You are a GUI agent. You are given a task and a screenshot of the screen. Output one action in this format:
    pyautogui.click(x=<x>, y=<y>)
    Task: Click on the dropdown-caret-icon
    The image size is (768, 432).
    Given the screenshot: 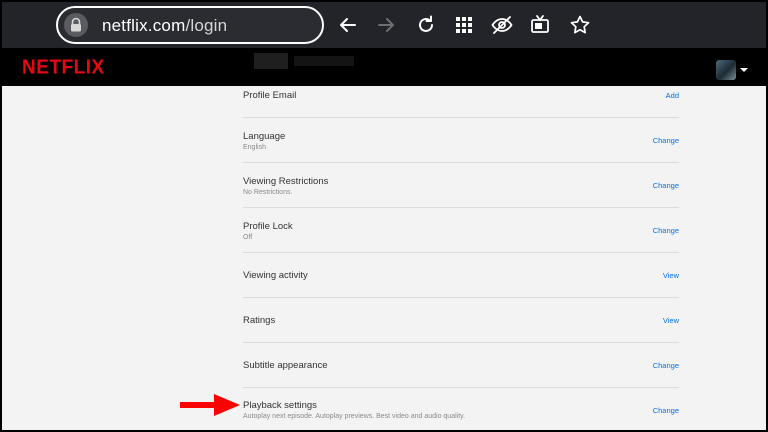 What is the action you would take?
    pyautogui.click(x=744, y=70)
    